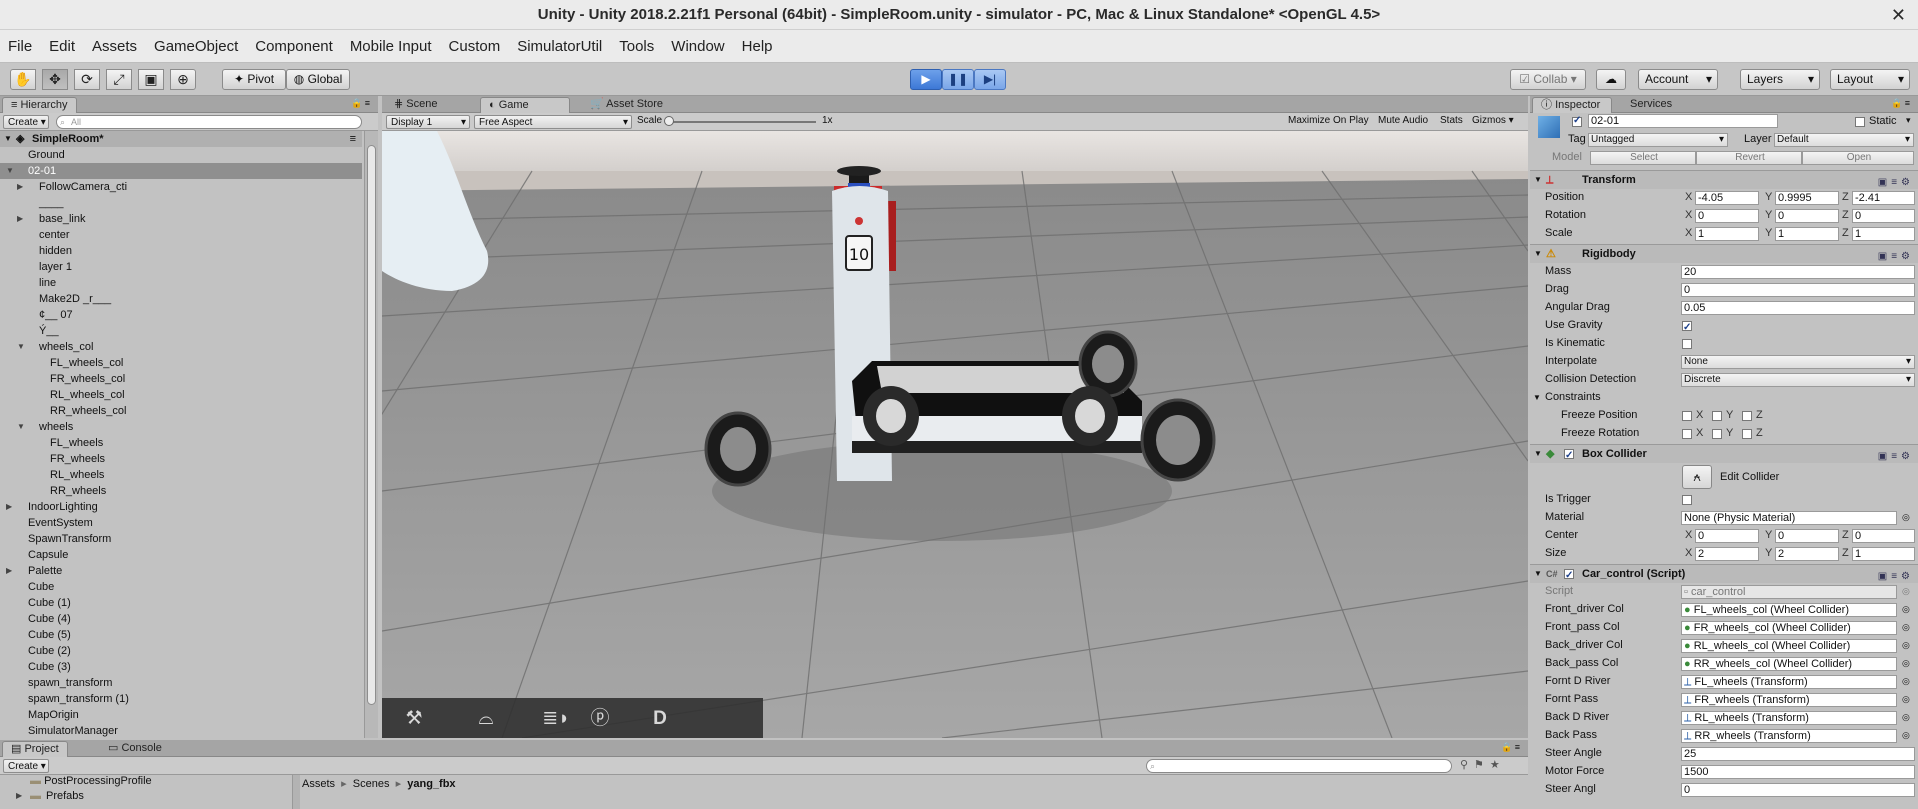 The height and width of the screenshot is (809, 1918). Describe the element at coordinates (35, 749) in the screenshot. I see `tab-project: ▤ Project` at that location.